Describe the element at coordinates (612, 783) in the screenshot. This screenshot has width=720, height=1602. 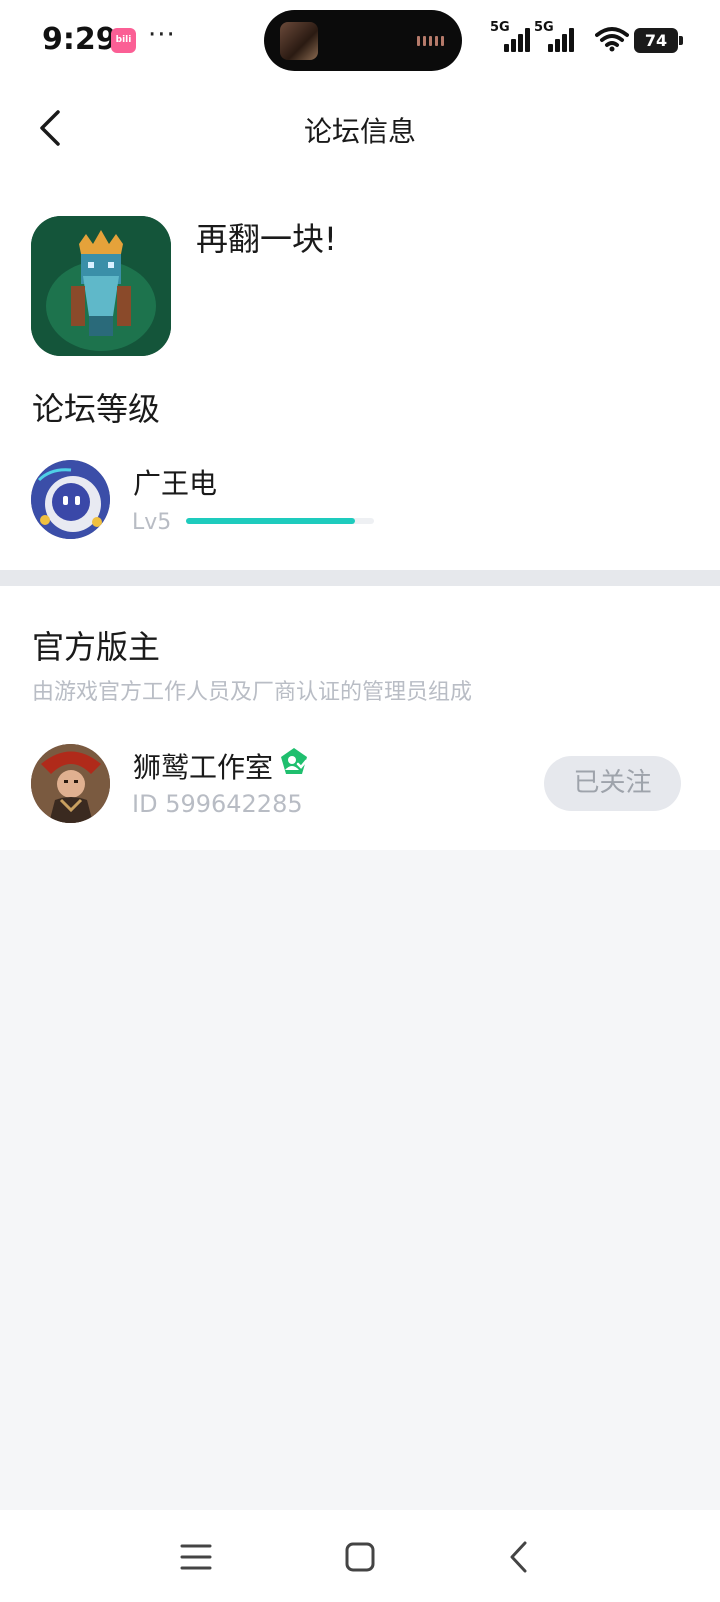
I see `following-button: 已关注` at that location.